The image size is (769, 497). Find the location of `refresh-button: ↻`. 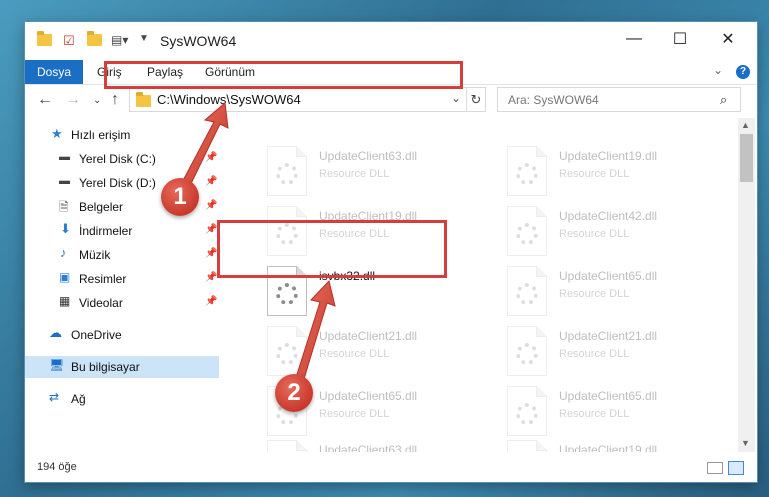

refresh-button: ↻ is located at coordinates (475, 99).